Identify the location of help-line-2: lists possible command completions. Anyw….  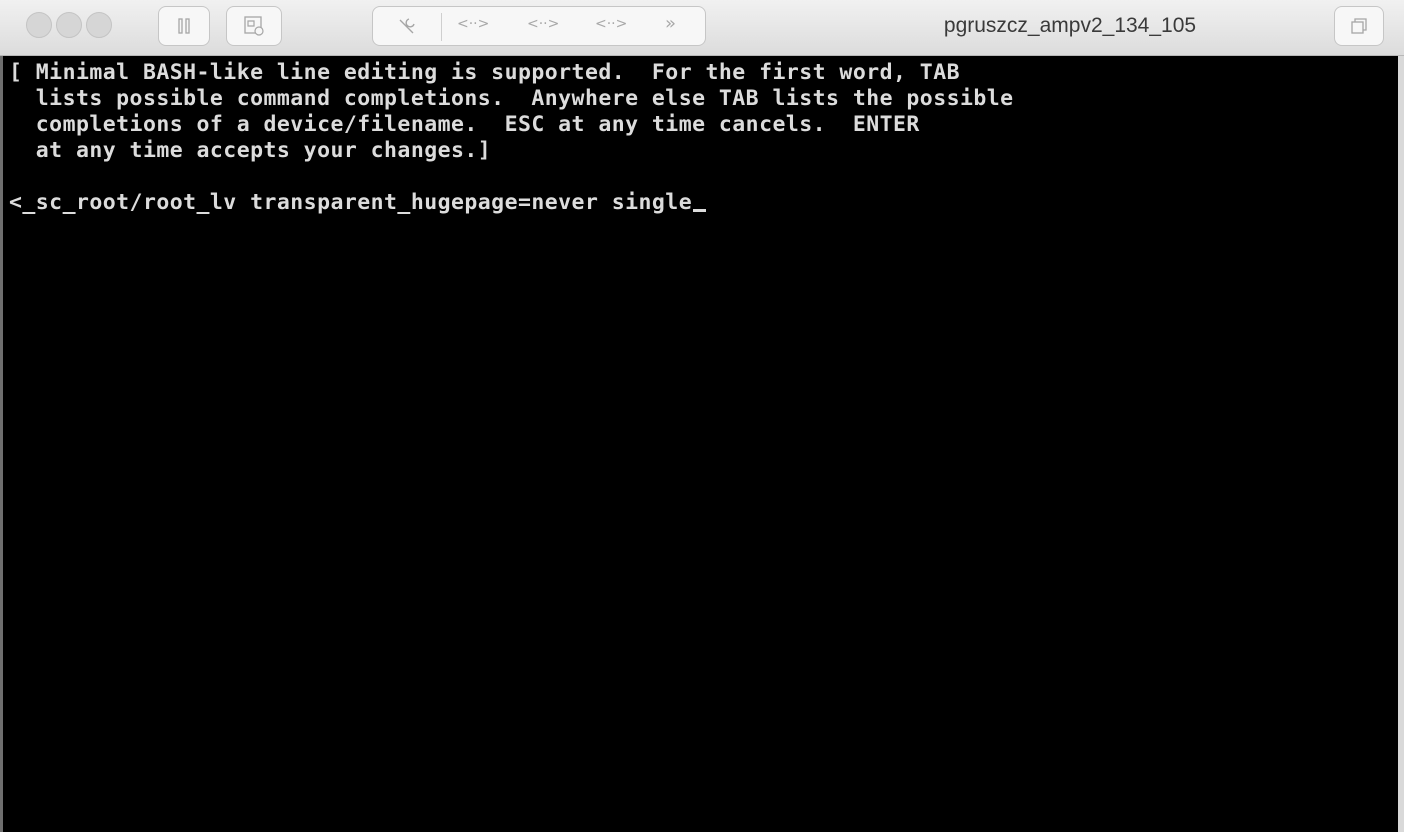
(511, 98).